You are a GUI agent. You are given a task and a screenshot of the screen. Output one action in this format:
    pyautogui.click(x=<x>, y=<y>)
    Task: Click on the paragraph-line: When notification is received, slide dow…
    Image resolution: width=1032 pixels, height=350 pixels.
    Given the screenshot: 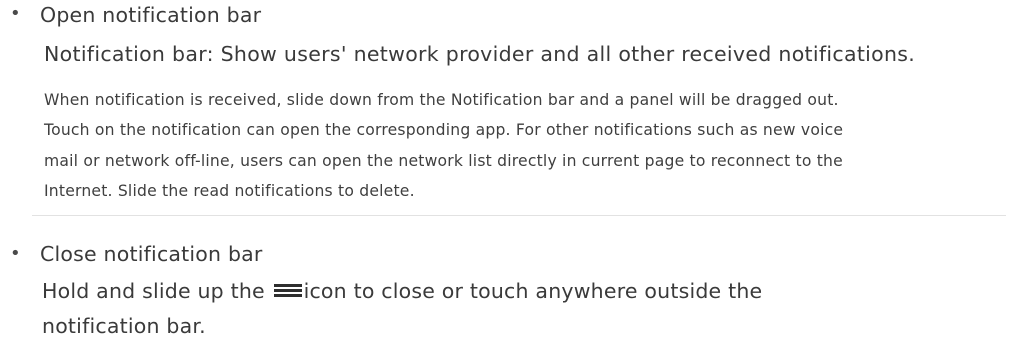 What is the action you would take?
    pyautogui.click(x=441, y=100)
    